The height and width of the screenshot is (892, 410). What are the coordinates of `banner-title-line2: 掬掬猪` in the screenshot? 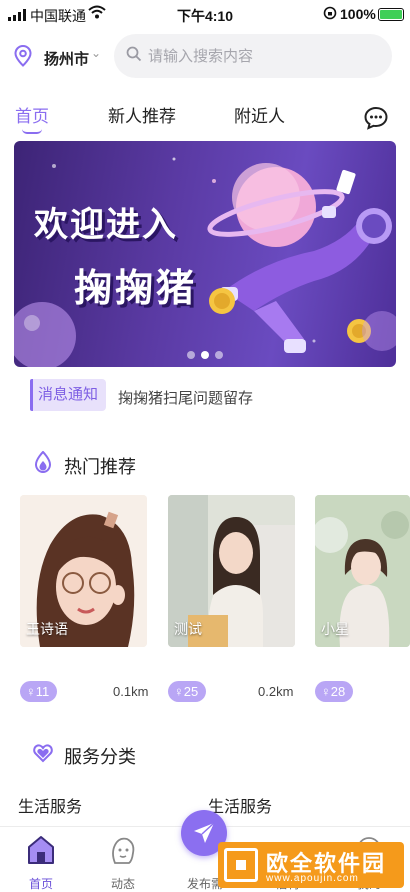 It's located at (136, 289).